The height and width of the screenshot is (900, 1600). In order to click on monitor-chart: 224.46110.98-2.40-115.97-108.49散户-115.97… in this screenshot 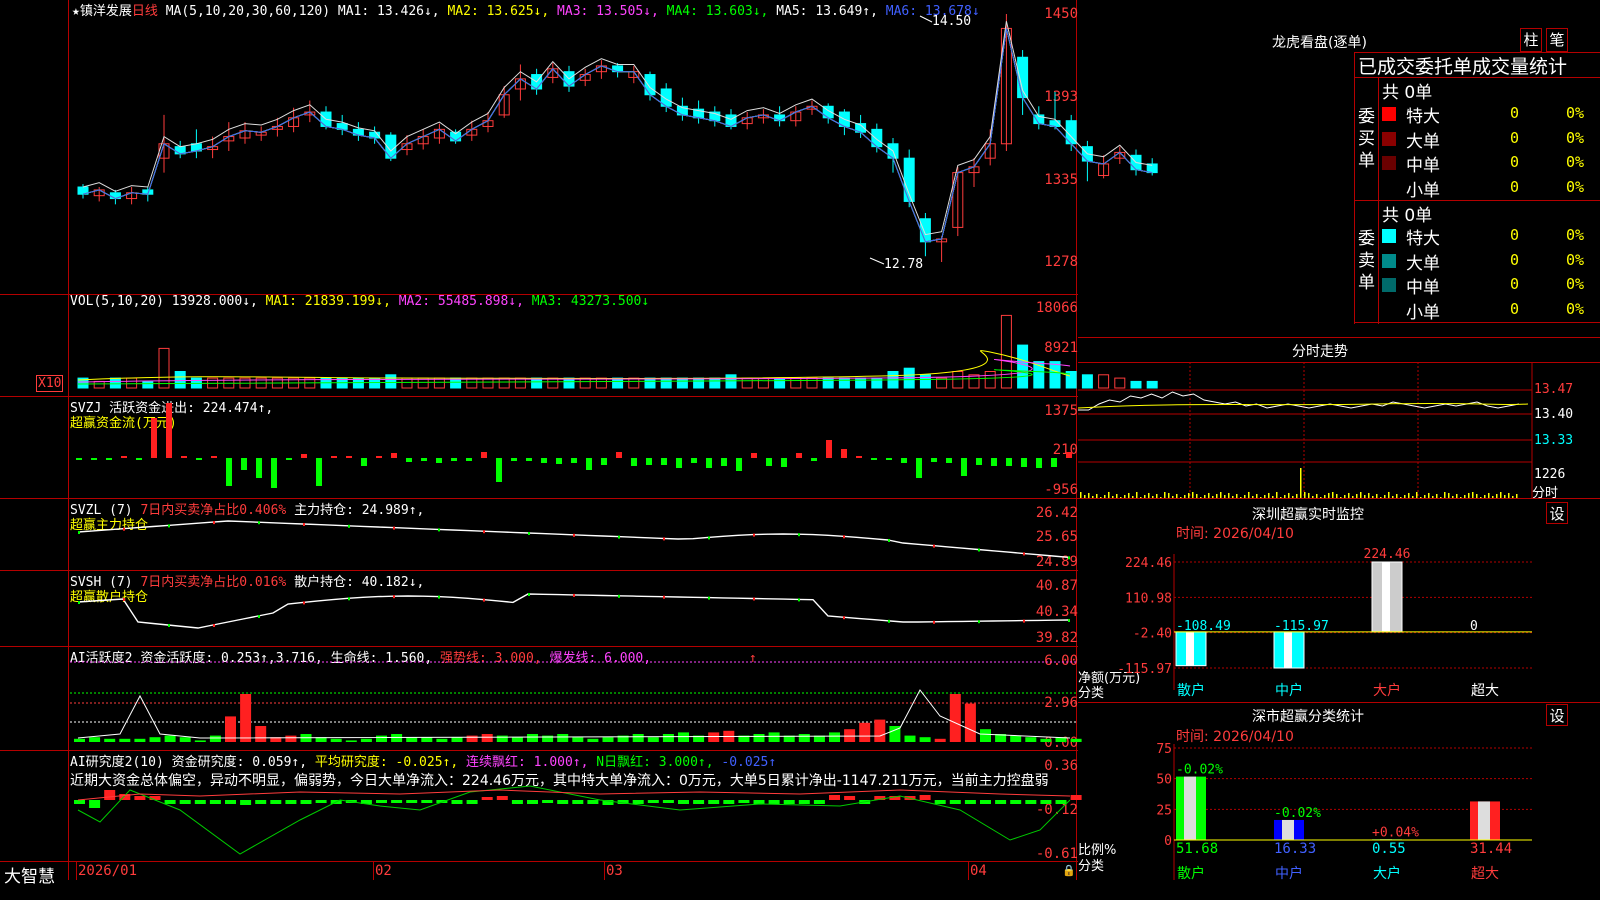, I will do `click(1324, 623)`.